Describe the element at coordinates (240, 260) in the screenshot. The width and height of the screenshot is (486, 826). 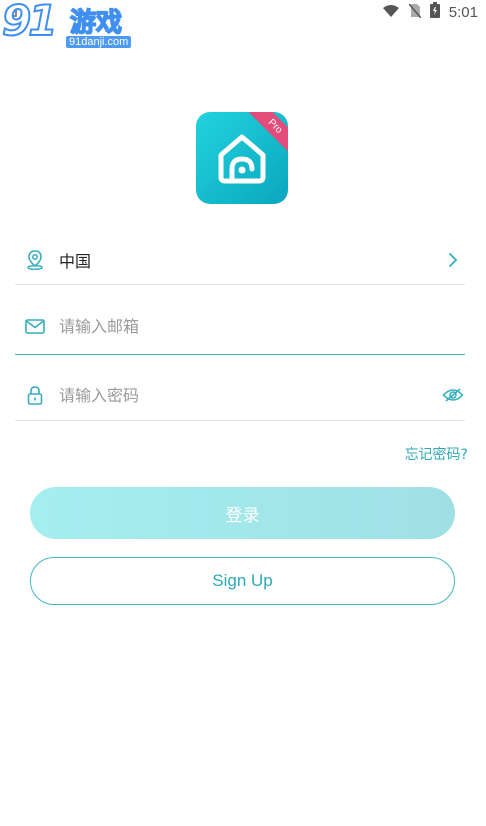
I see `country-selector: 中国` at that location.